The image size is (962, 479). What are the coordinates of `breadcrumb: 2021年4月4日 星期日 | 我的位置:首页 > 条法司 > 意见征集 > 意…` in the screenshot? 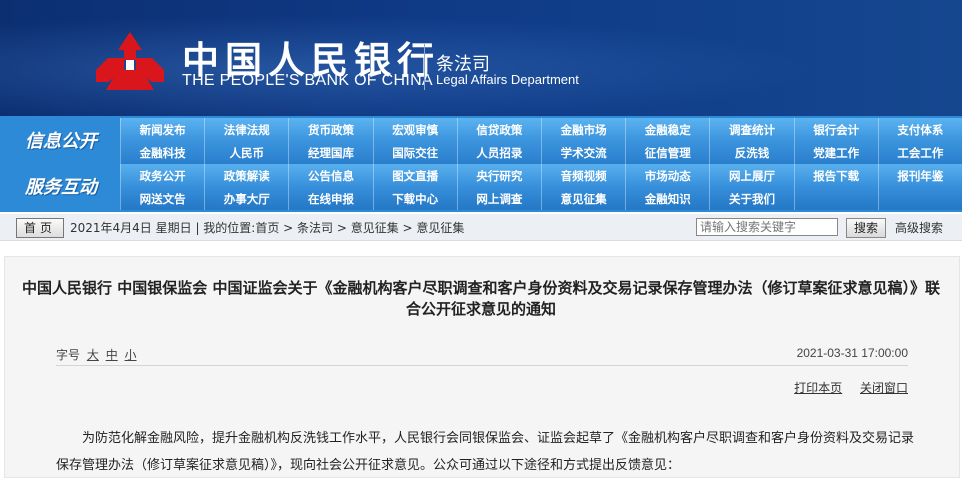 It's located at (267, 228).